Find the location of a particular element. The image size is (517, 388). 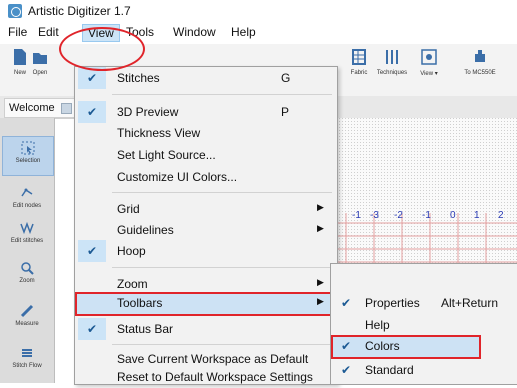

selection-arrow-icon is located at coordinates (28, 148).